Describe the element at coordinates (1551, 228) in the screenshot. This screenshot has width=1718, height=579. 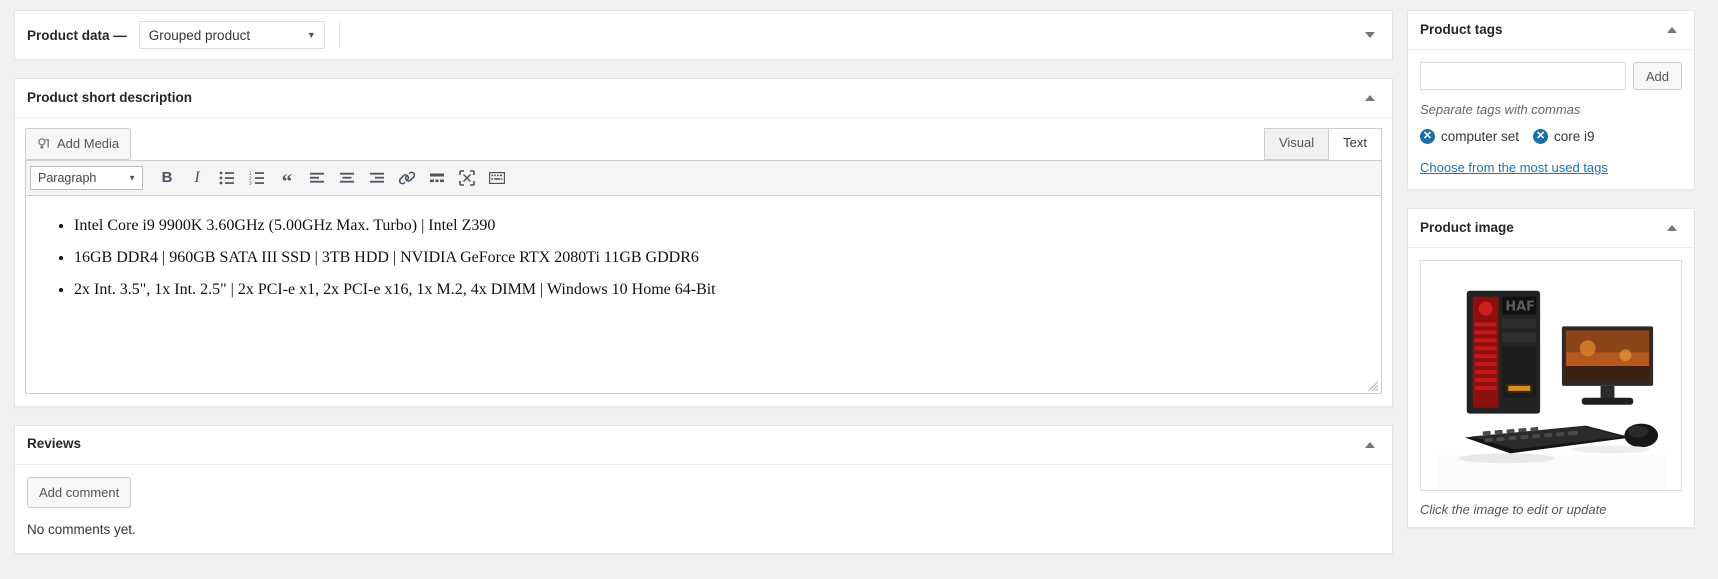
I see `product-image-header: Product image` at that location.